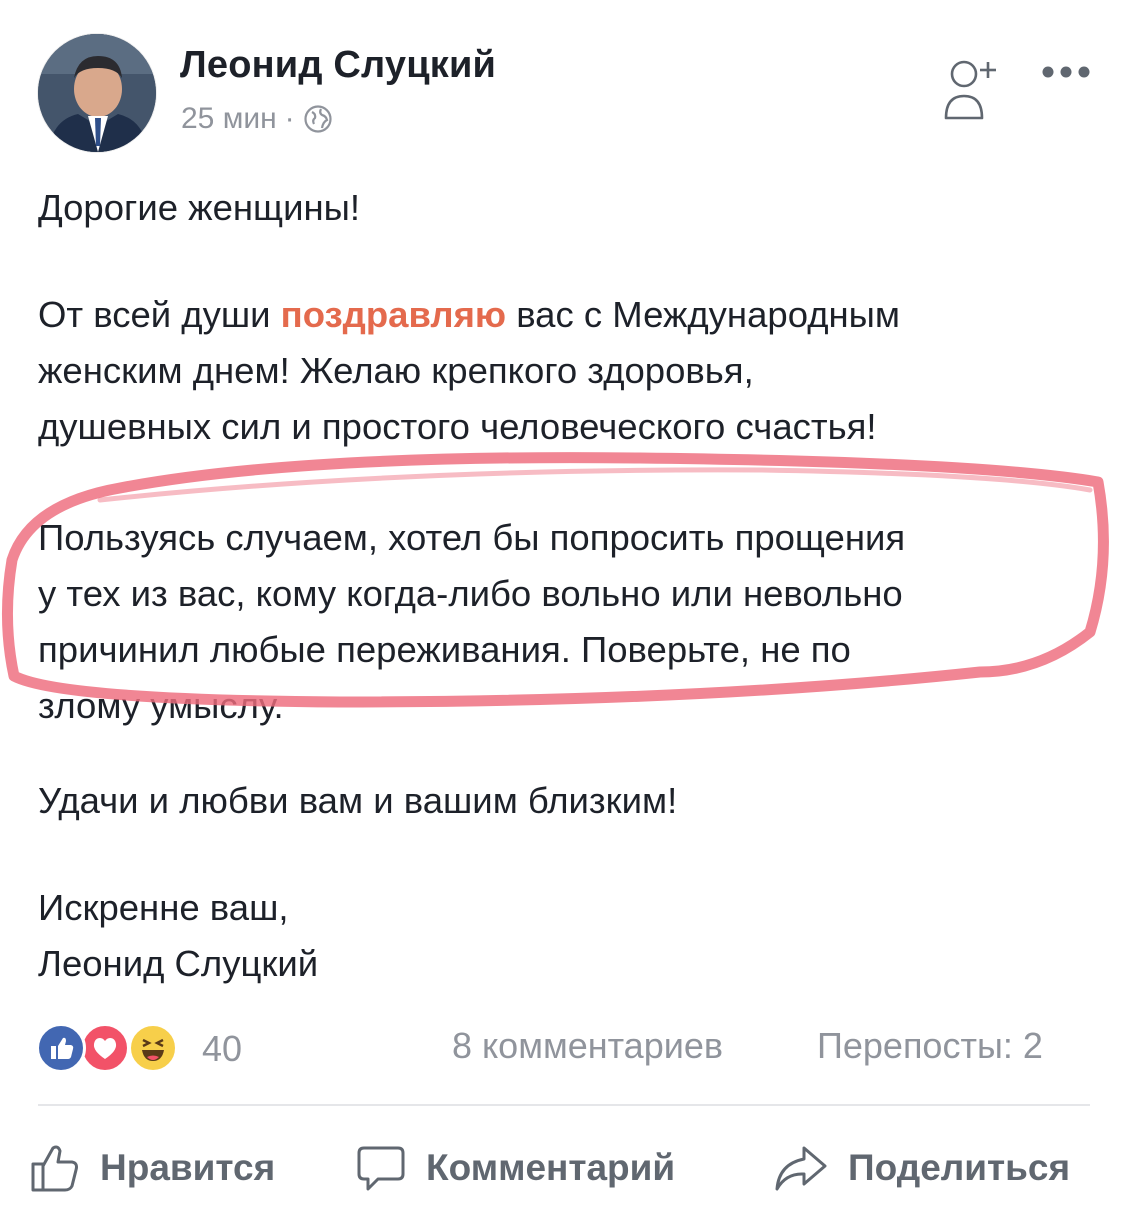 Image resolution: width=1125 pixels, height=1225 pixels. What do you see at coordinates (338, 65) in the screenshot?
I see `author-name: Леонид Слуцкий` at bounding box center [338, 65].